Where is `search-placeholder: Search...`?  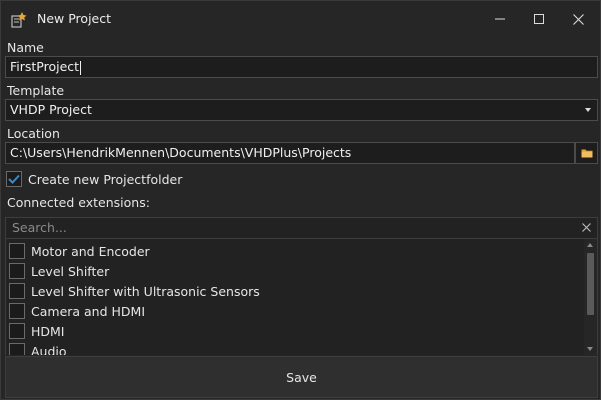
search-placeholder: Search... is located at coordinates (39, 227).